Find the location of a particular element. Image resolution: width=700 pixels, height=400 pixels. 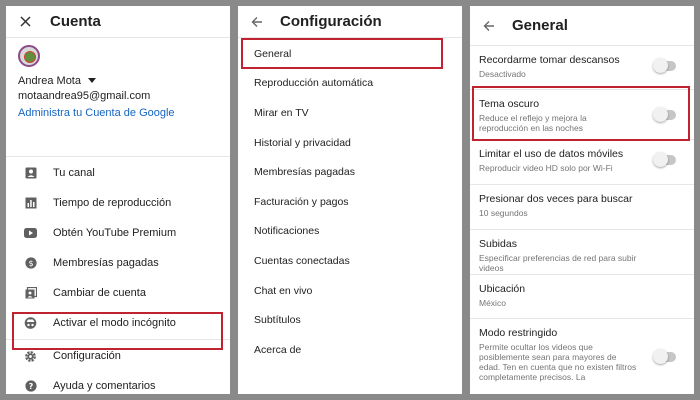

account-name: Andrea Mota is located at coordinates (49, 80).